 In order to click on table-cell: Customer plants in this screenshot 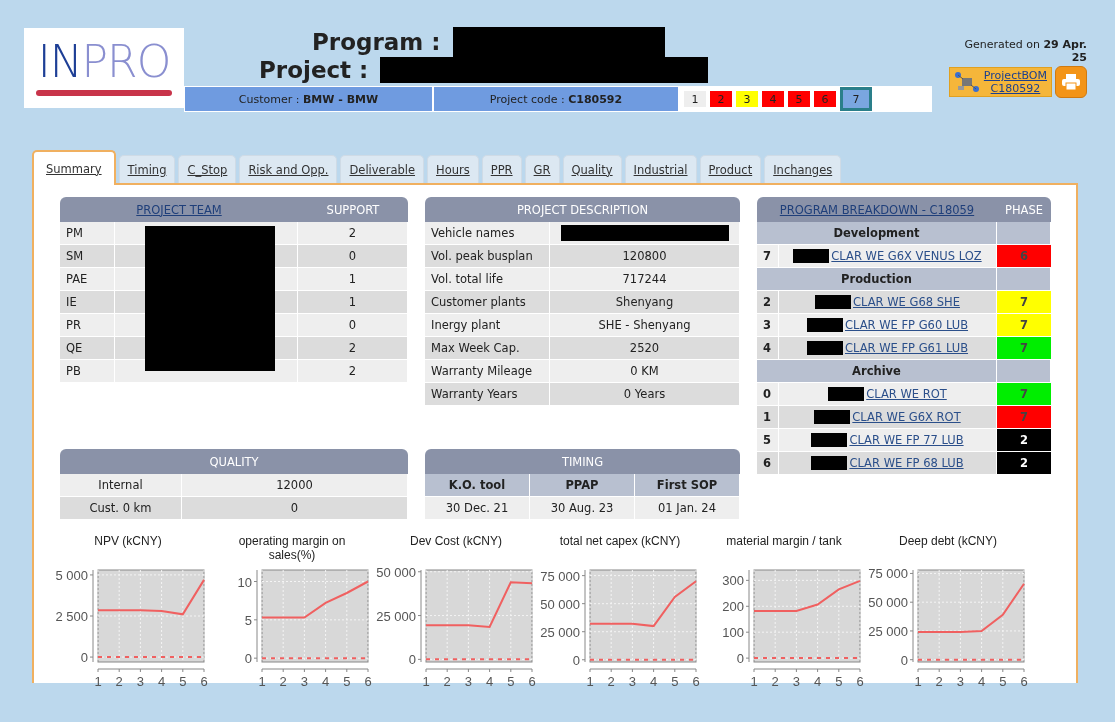, I will do `click(487, 302)`.